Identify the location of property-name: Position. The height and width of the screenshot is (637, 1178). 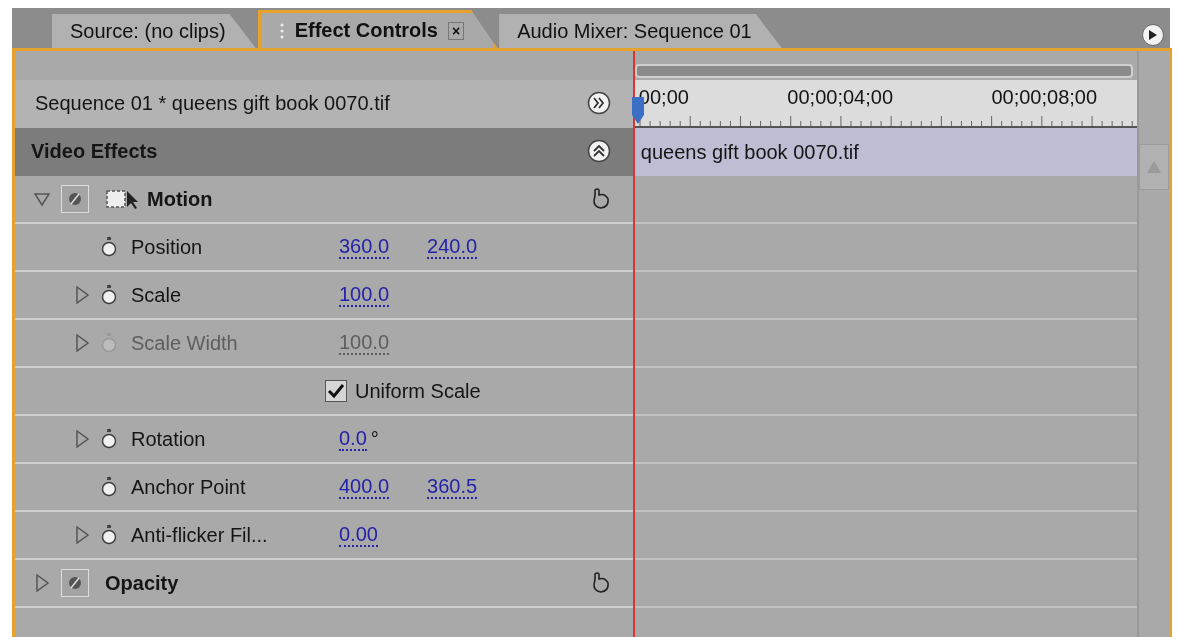
(167, 247).